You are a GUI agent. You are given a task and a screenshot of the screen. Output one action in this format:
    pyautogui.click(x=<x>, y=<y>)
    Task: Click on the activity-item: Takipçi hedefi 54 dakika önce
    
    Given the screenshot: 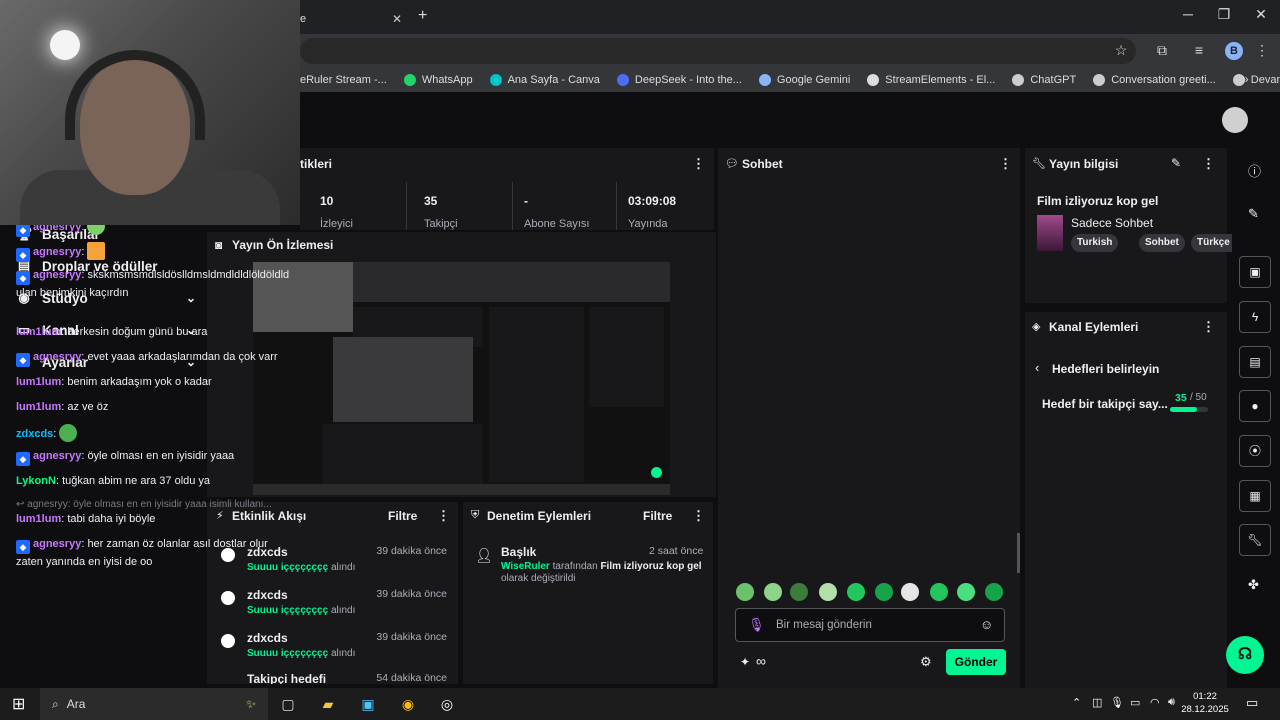 What is the action you would take?
    pyautogui.click(x=332, y=678)
    